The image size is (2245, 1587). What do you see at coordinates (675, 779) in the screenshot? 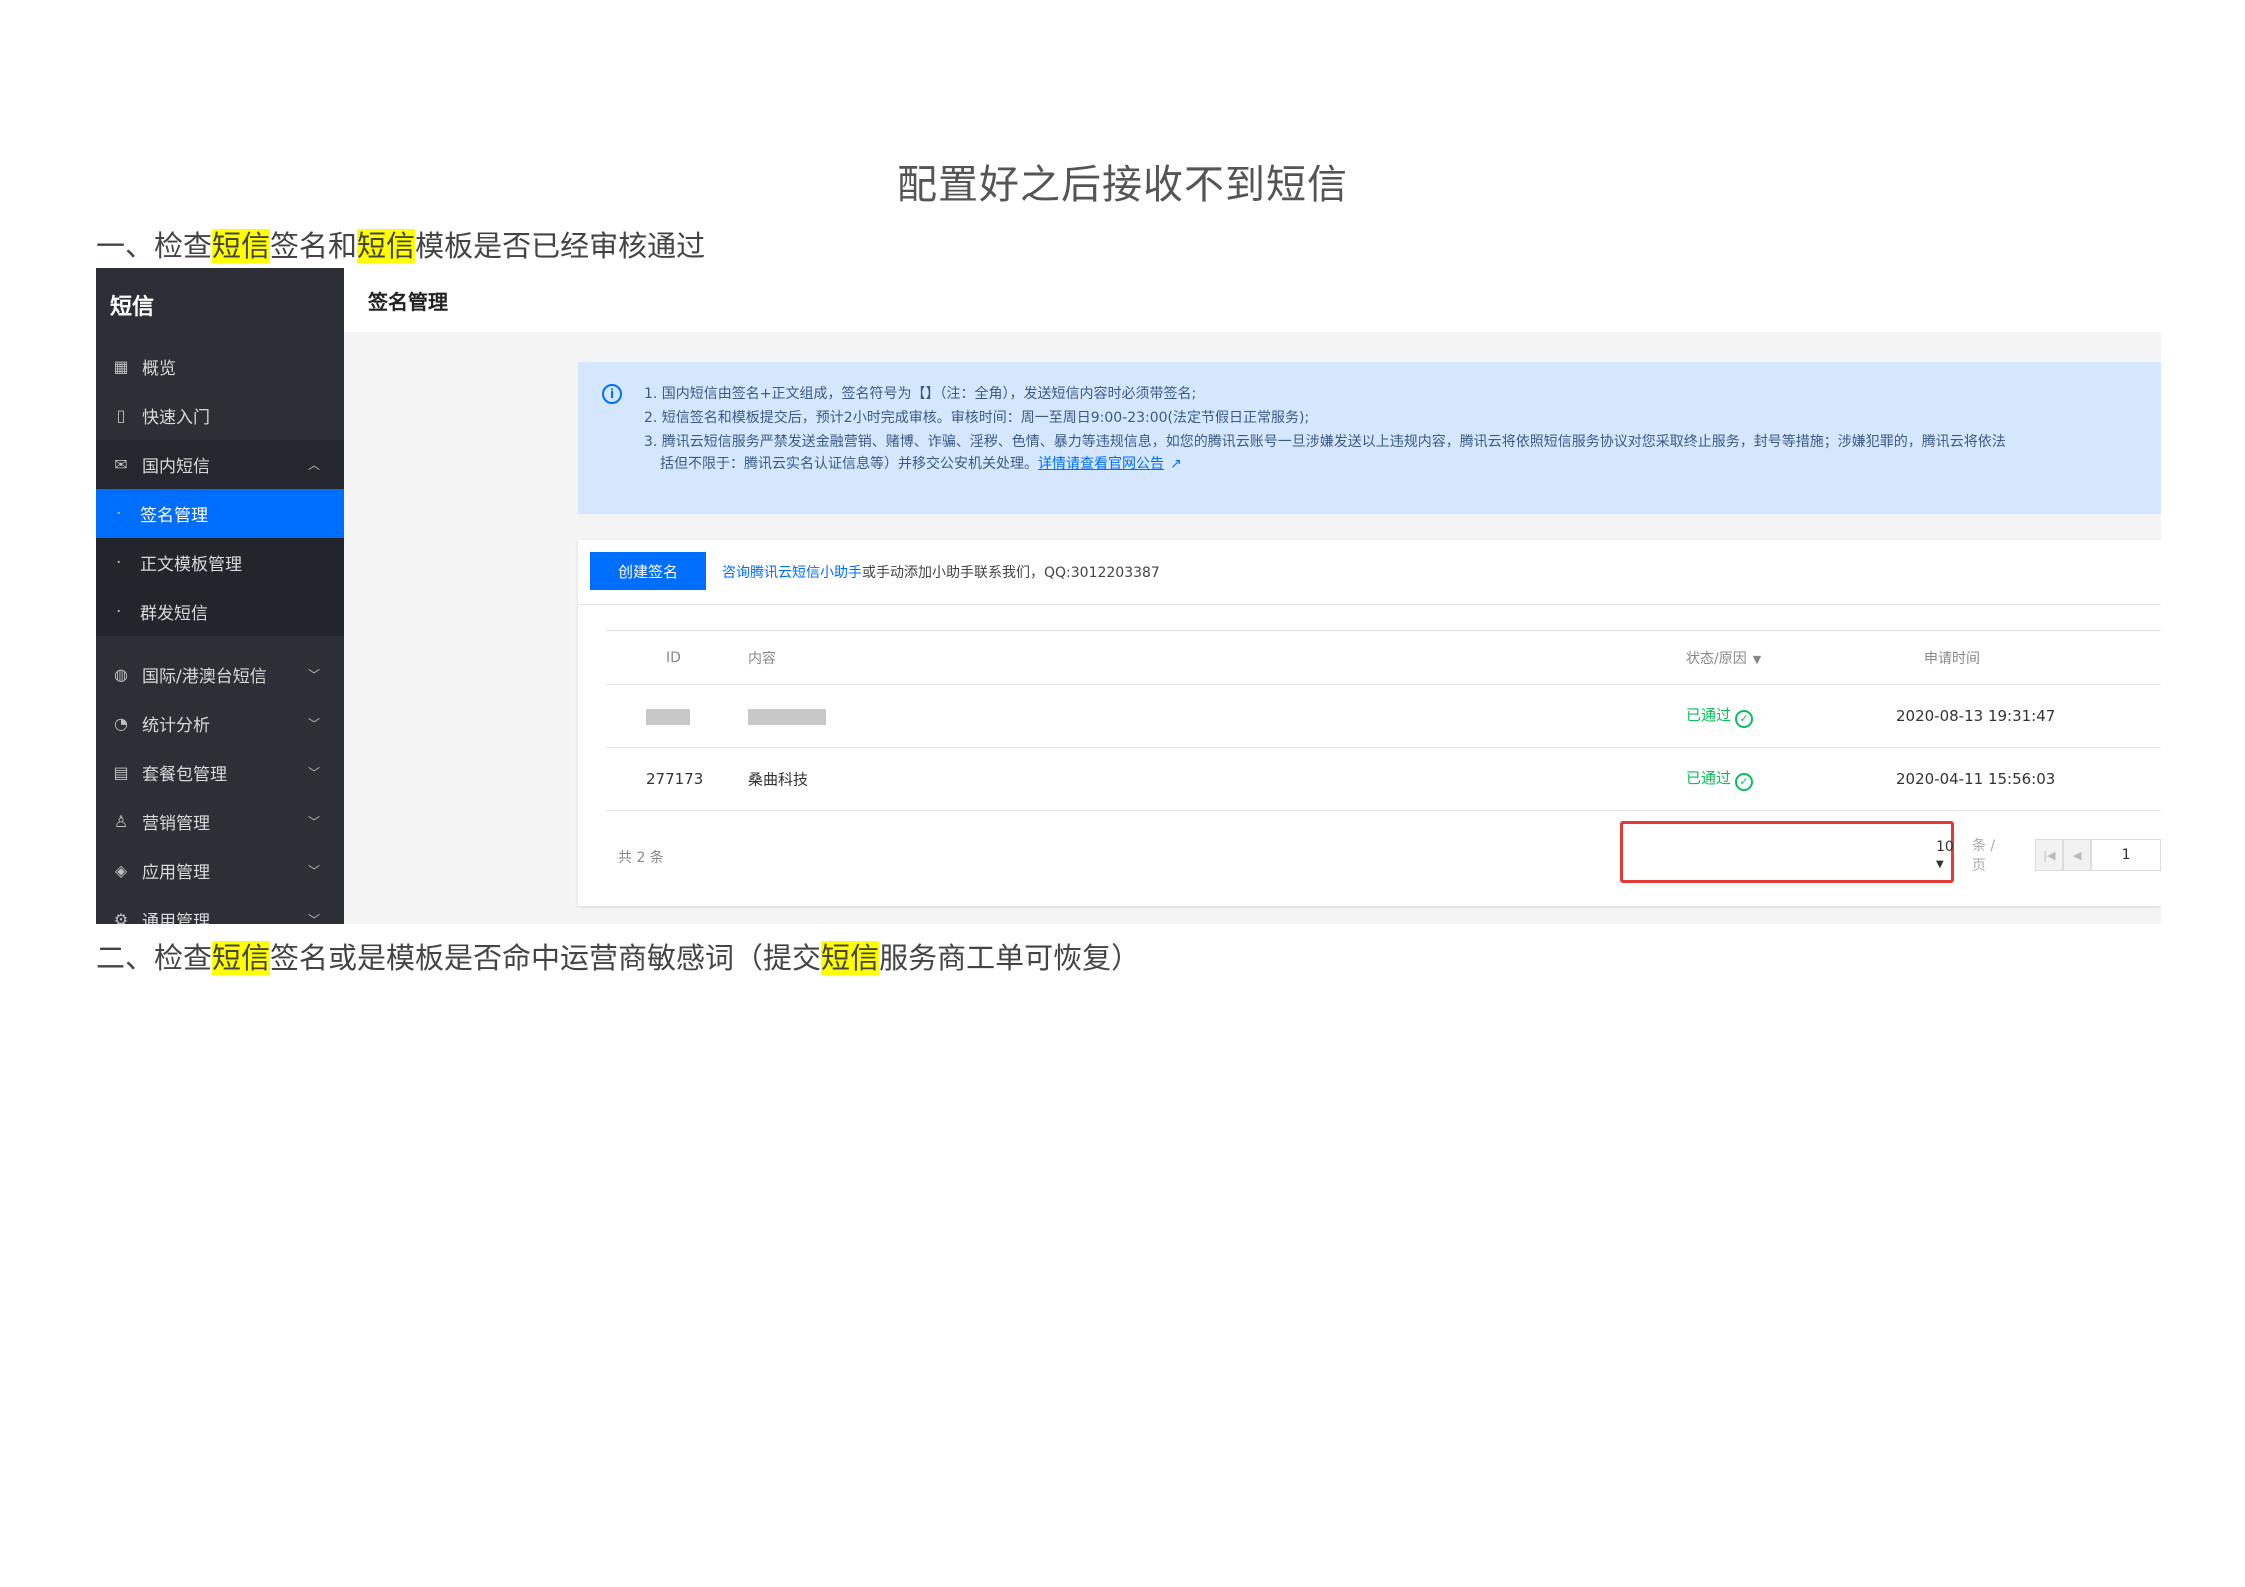
I see `signature-id: 277173` at bounding box center [675, 779].